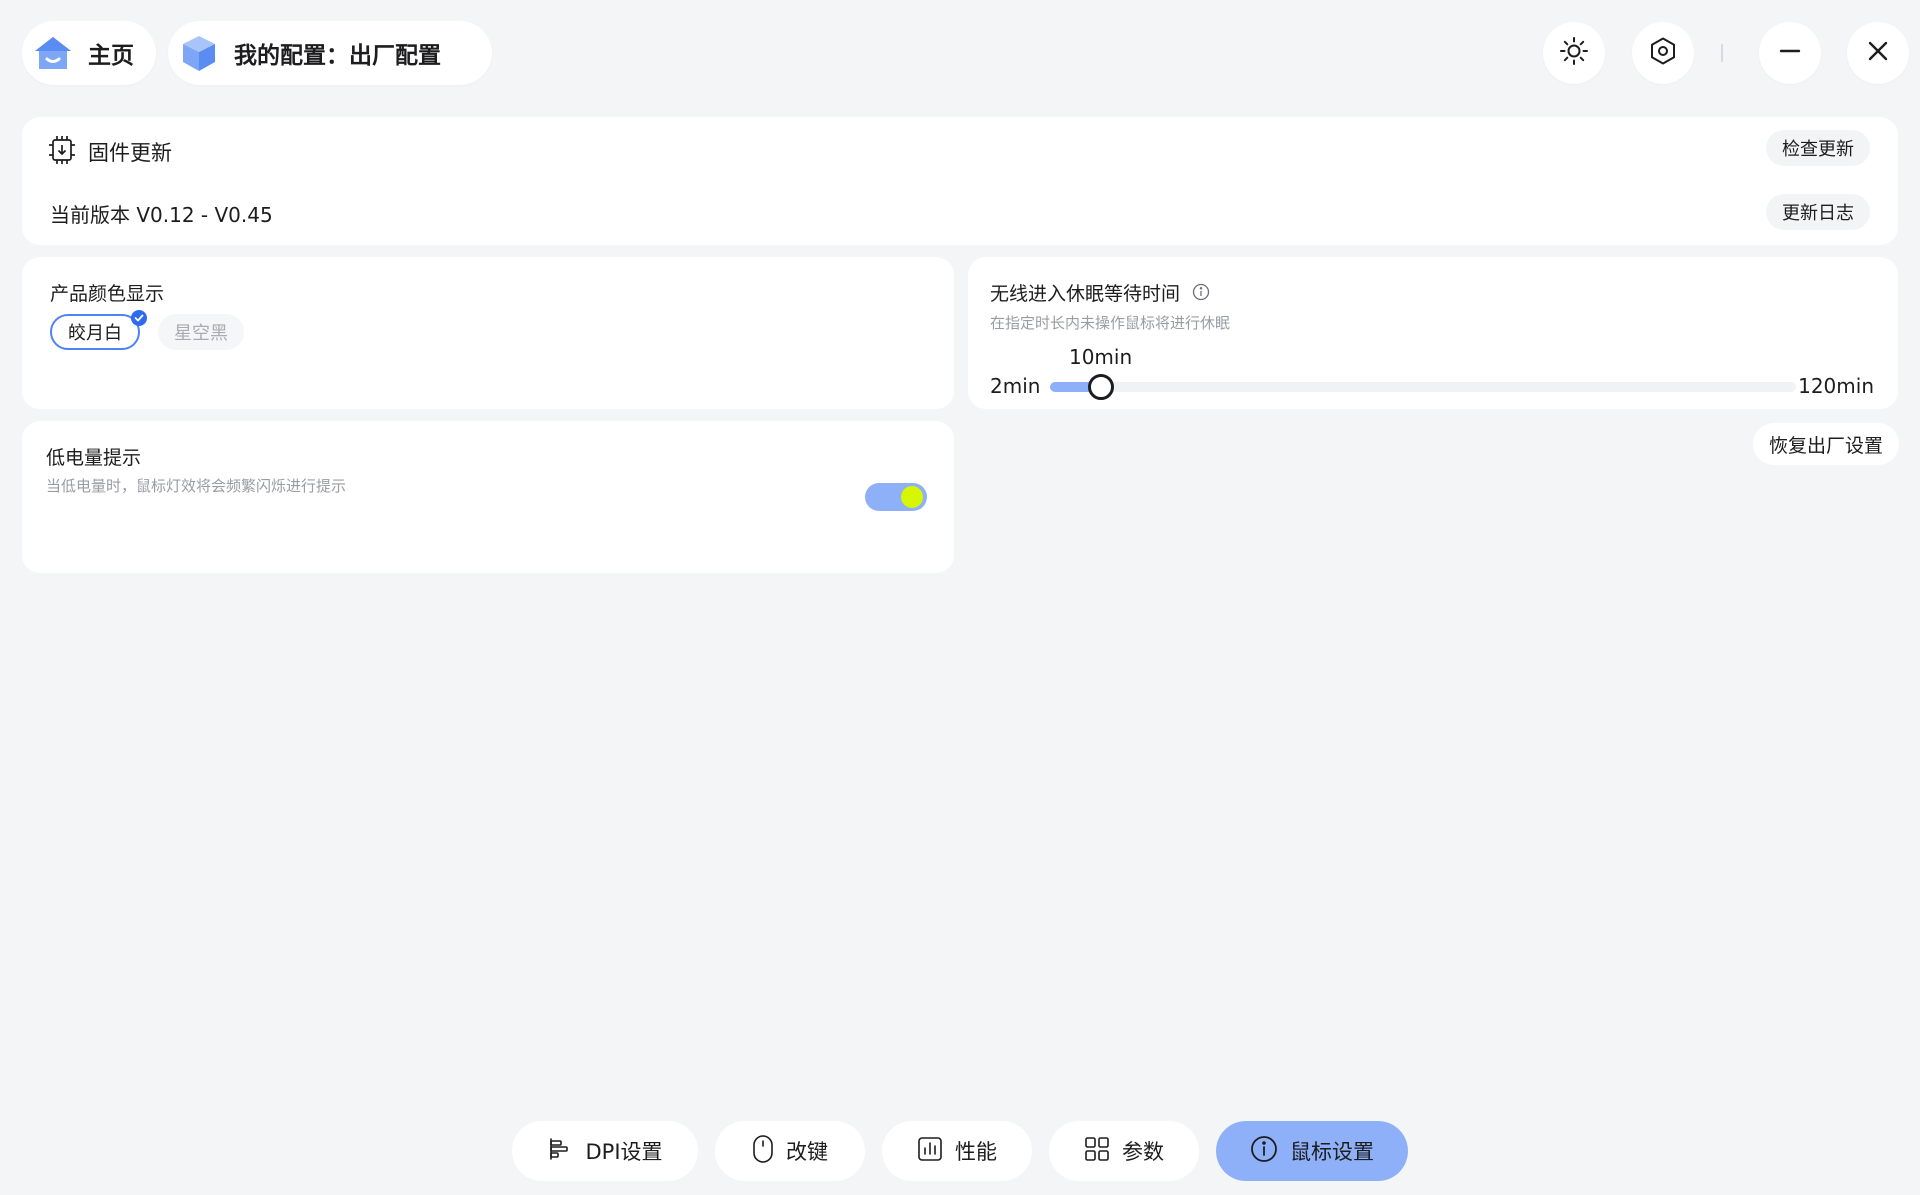 The image size is (1920, 1195). I want to click on config-tab: 我的配置：出厂配置, so click(330, 53).